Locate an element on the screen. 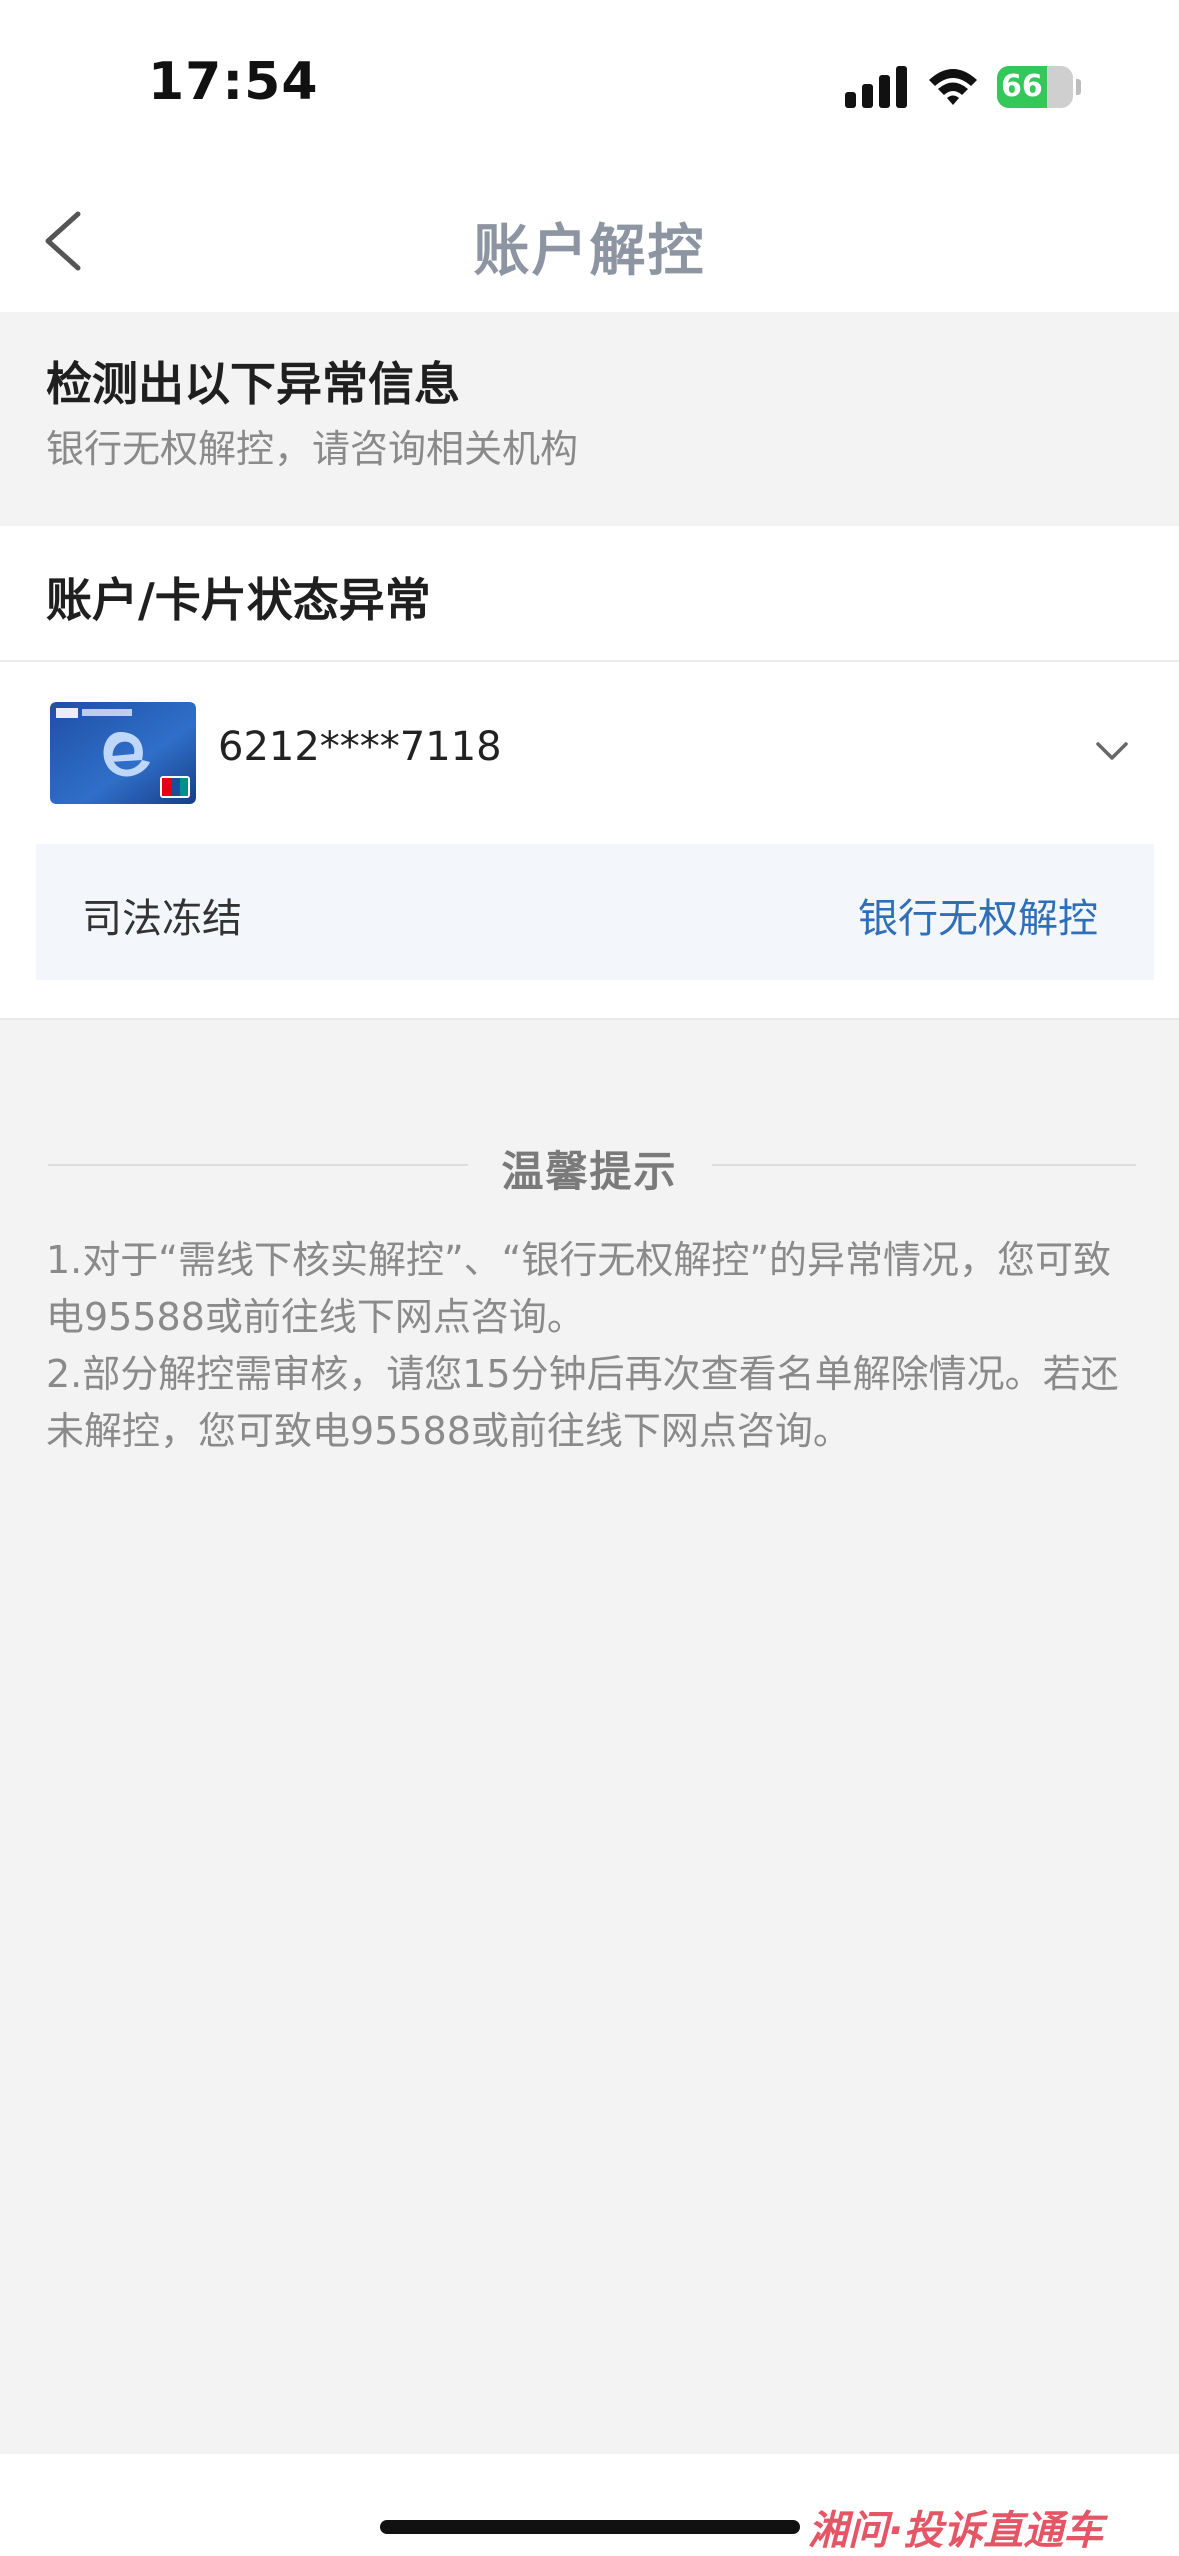 This screenshot has height=2556, width=1179. signal-icon is located at coordinates (876, 87).